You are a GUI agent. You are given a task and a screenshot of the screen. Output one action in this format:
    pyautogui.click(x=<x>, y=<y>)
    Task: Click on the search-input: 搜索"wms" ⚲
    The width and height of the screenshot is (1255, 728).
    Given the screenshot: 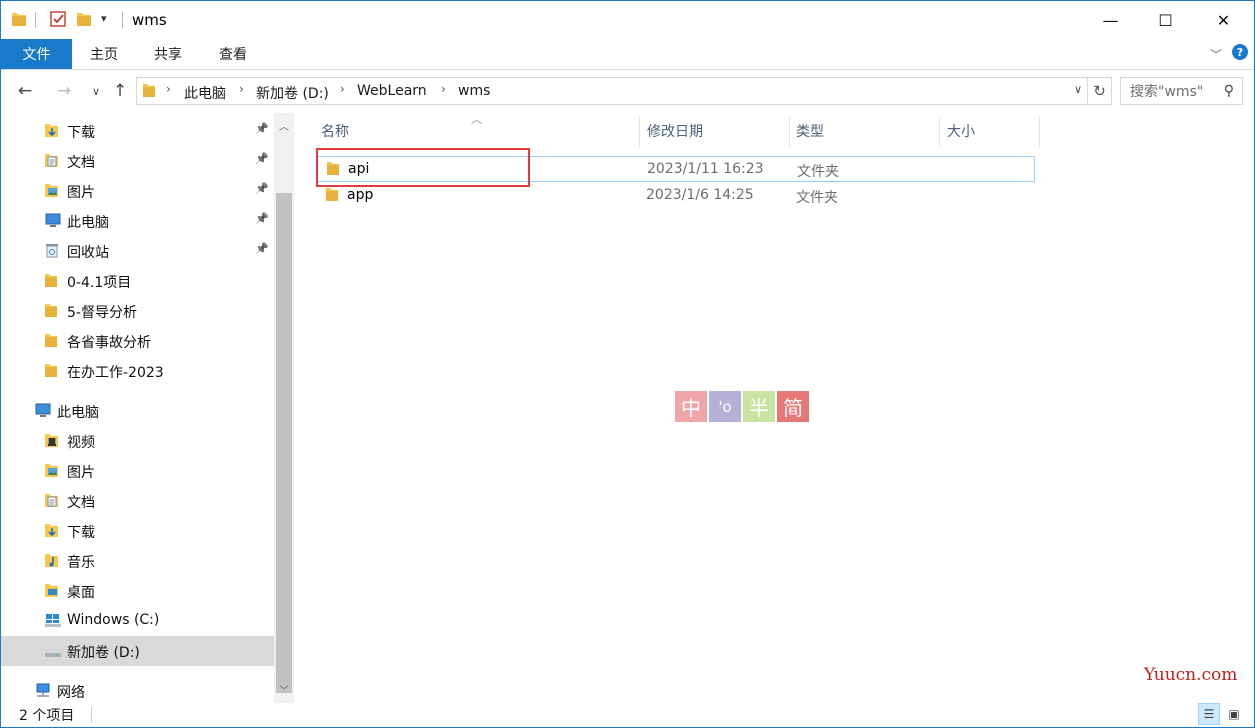 What is the action you would take?
    pyautogui.click(x=1181, y=91)
    